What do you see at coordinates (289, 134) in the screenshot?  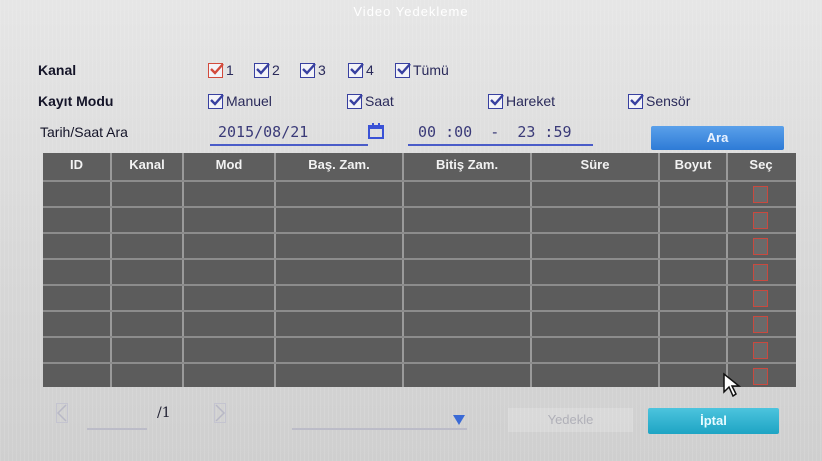 I see `date-field: 2015/08/21` at bounding box center [289, 134].